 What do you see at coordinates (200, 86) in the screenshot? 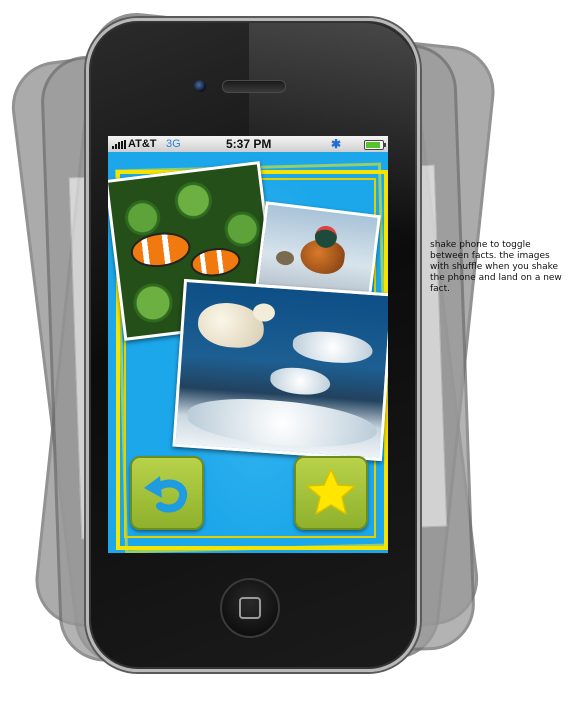
I see `front-camera` at bounding box center [200, 86].